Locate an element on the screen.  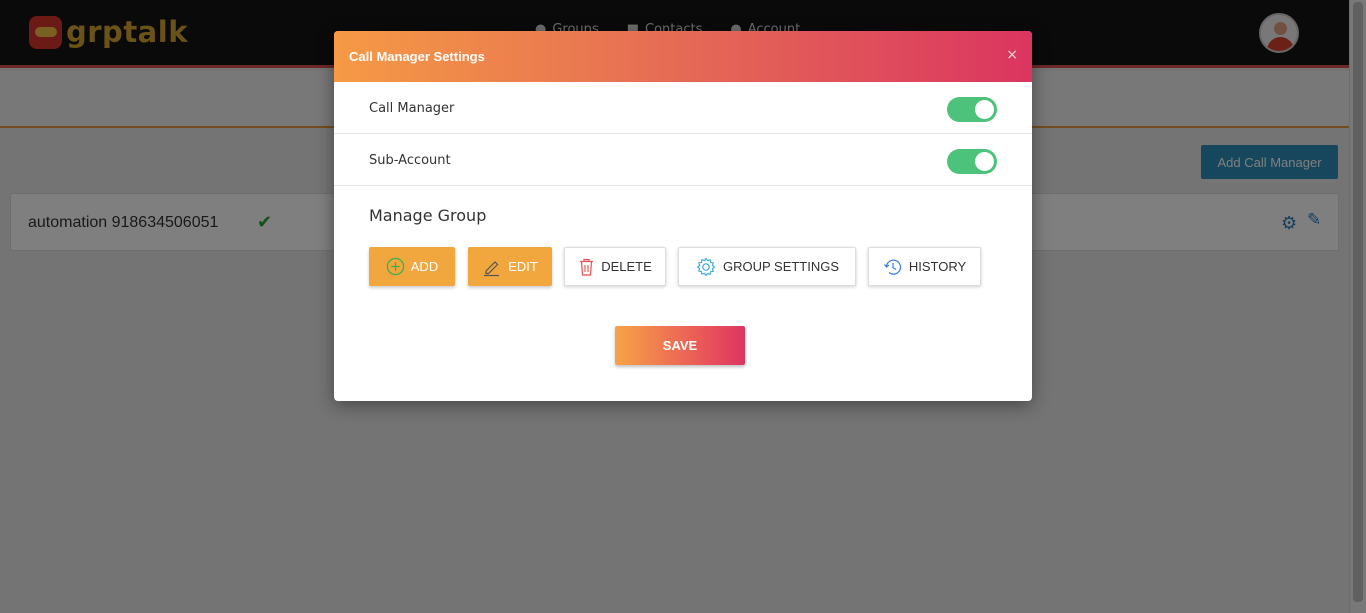
manage-group-title: Manage Group is located at coordinates (428, 215).